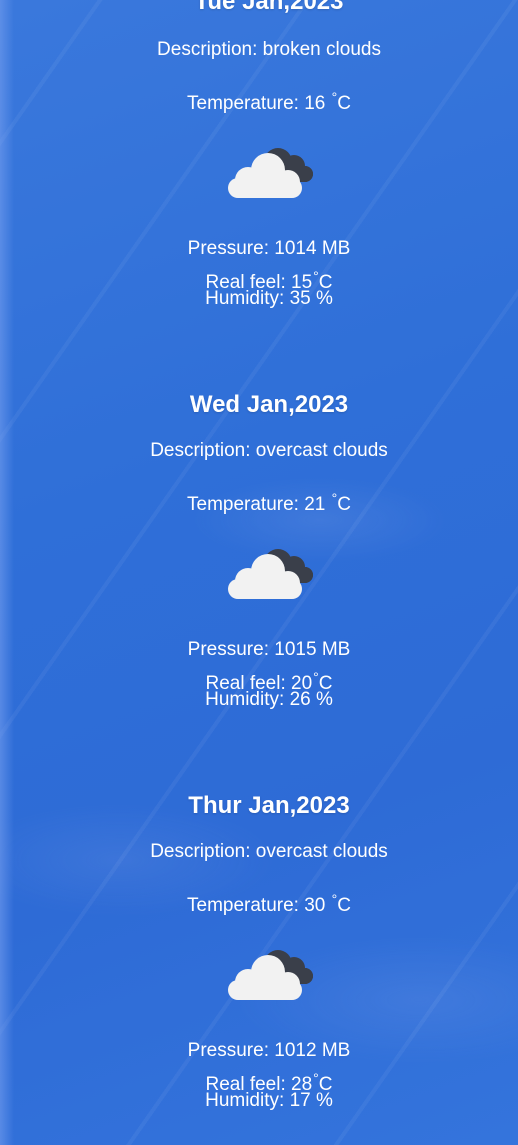 This screenshot has height=1145, width=518. I want to click on humidity-value: 35, so click(300, 298).